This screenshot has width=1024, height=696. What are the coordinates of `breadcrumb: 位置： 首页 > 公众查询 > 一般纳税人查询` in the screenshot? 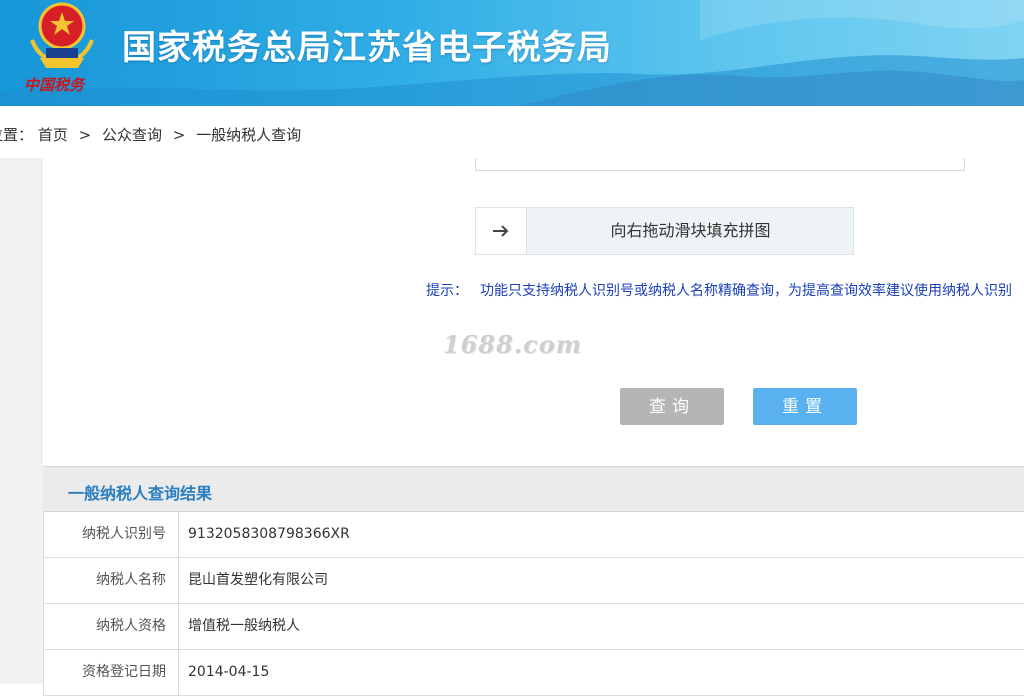 It's located at (512, 132).